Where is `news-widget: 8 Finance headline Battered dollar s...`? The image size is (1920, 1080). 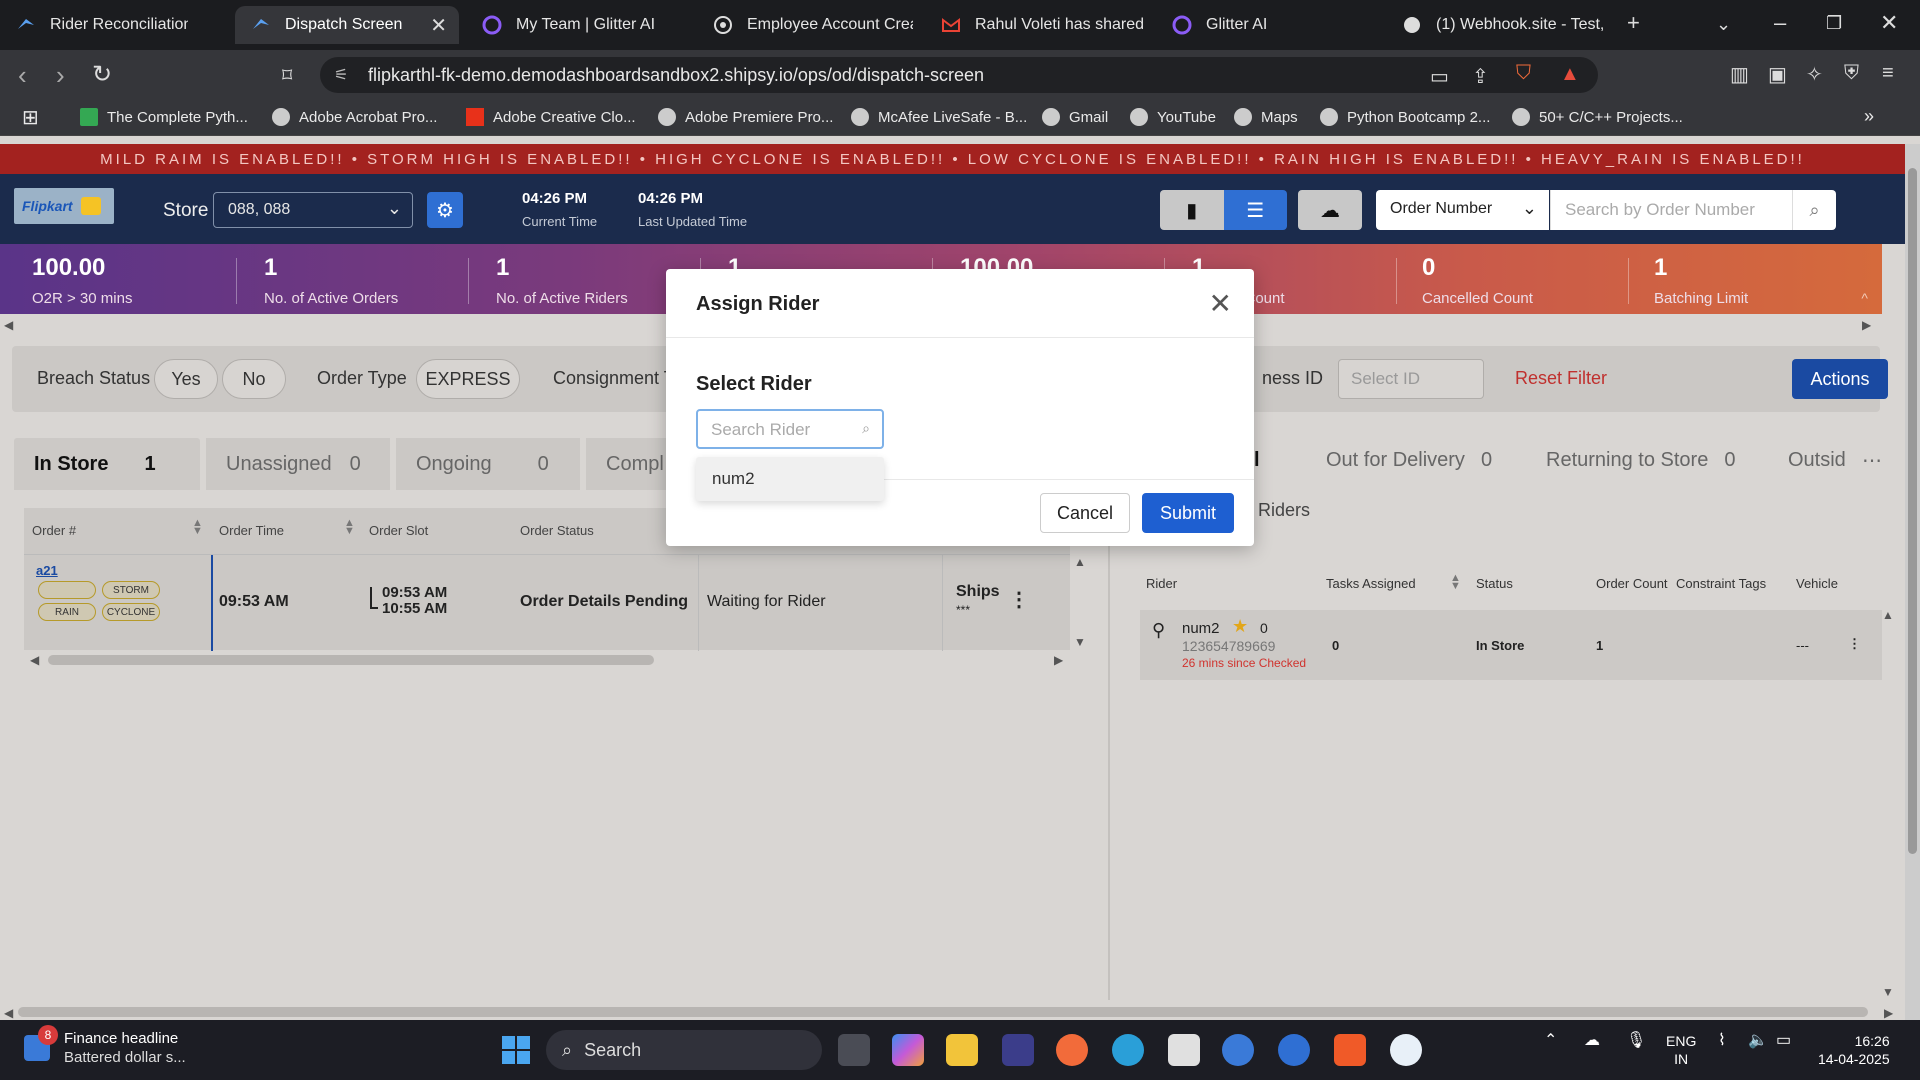
news-widget: 8 Finance headline Battered dollar s... is located at coordinates (105, 1045).